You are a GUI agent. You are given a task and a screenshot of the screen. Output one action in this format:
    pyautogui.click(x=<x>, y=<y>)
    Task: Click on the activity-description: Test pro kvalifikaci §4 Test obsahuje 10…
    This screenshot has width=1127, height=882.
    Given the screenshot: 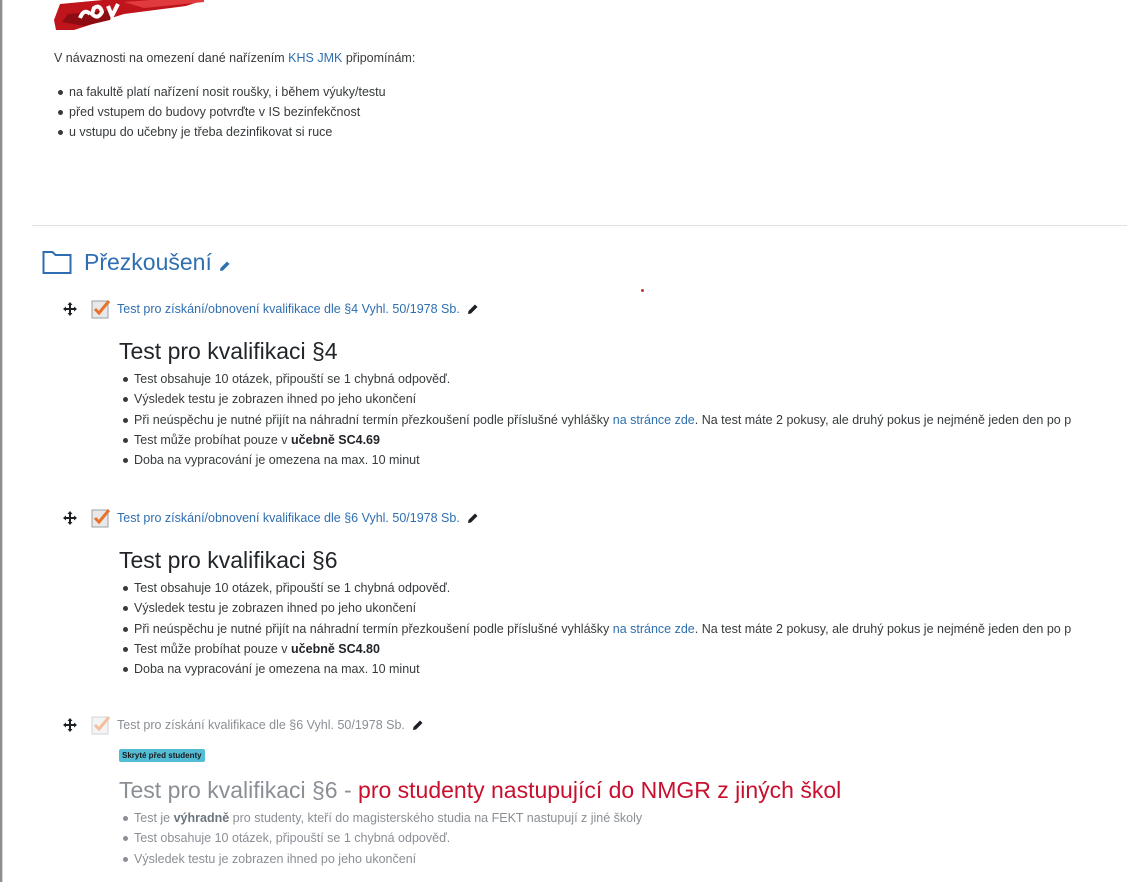 What is the action you would take?
    pyautogui.click(x=623, y=403)
    